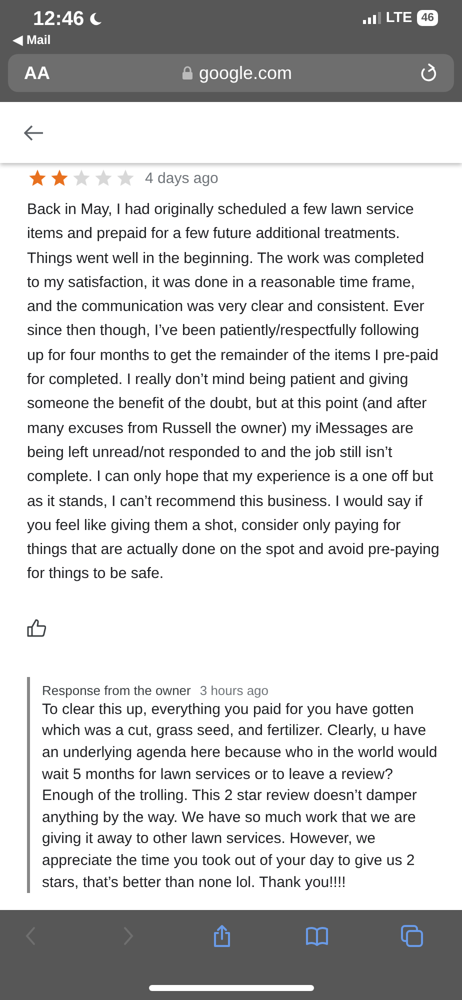  Describe the element at coordinates (54, 73) in the screenshot. I see `text-size-button: AA` at that location.